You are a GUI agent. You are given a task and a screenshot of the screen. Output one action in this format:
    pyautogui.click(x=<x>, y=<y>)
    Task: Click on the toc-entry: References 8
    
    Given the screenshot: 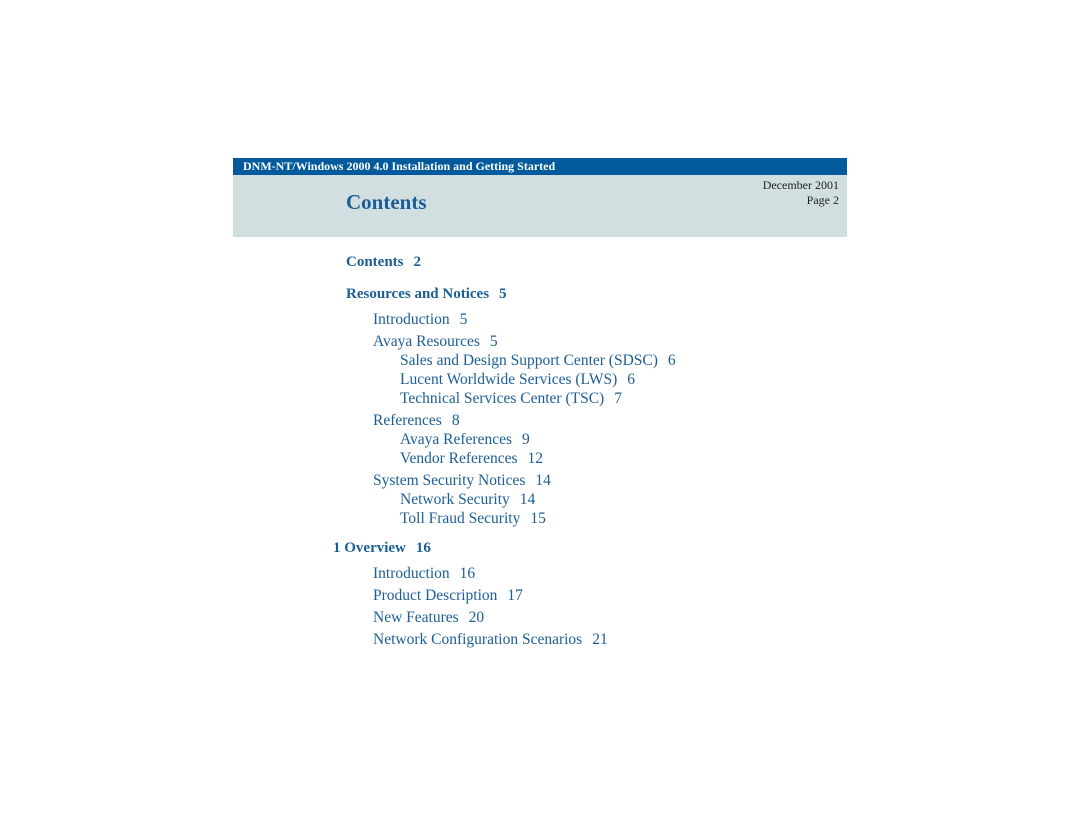 What is the action you would take?
    pyautogui.click(x=416, y=421)
    